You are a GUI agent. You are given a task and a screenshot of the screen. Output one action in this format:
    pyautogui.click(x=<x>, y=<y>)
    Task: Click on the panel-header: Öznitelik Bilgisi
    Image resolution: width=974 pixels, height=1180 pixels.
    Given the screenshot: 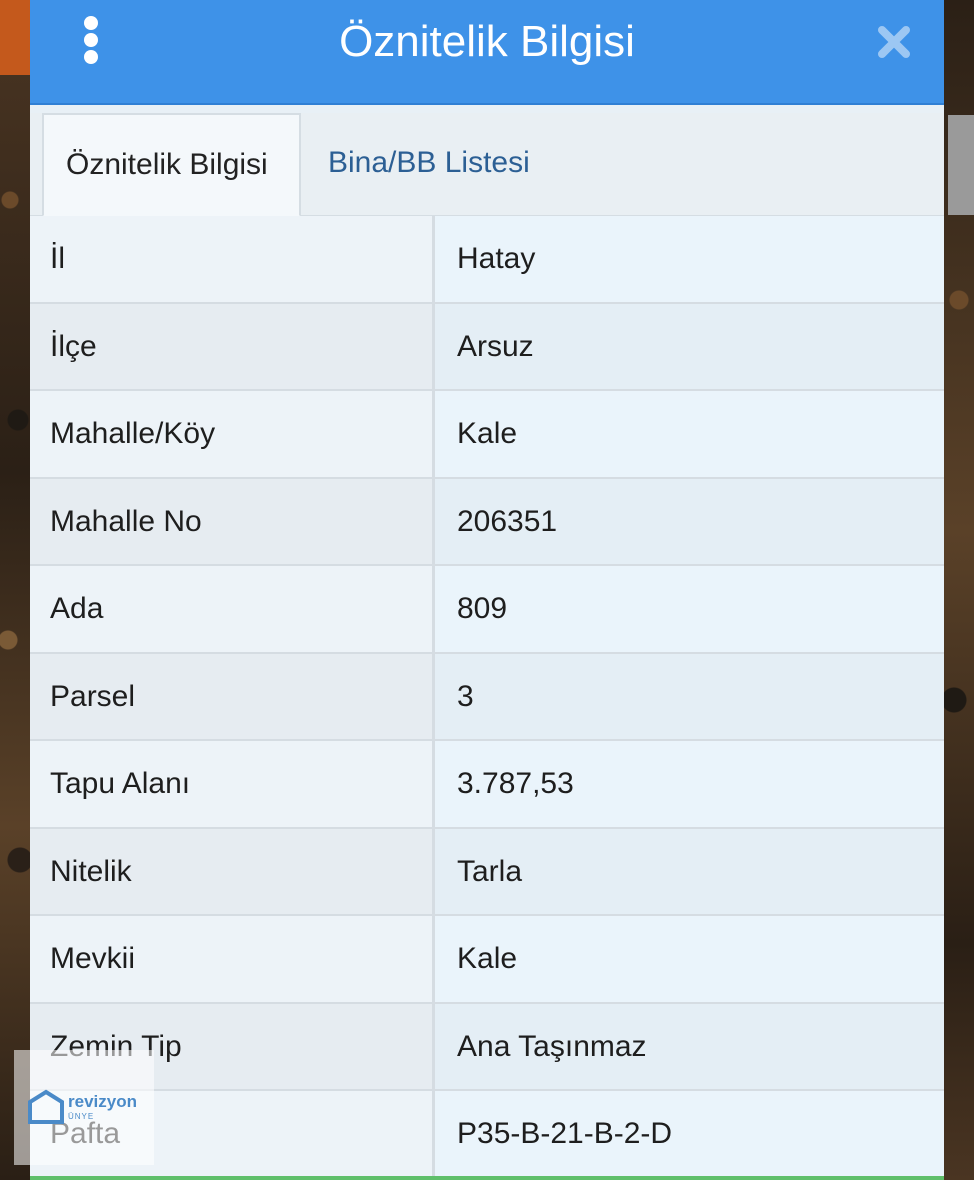 What is the action you would take?
    pyautogui.click(x=487, y=52)
    